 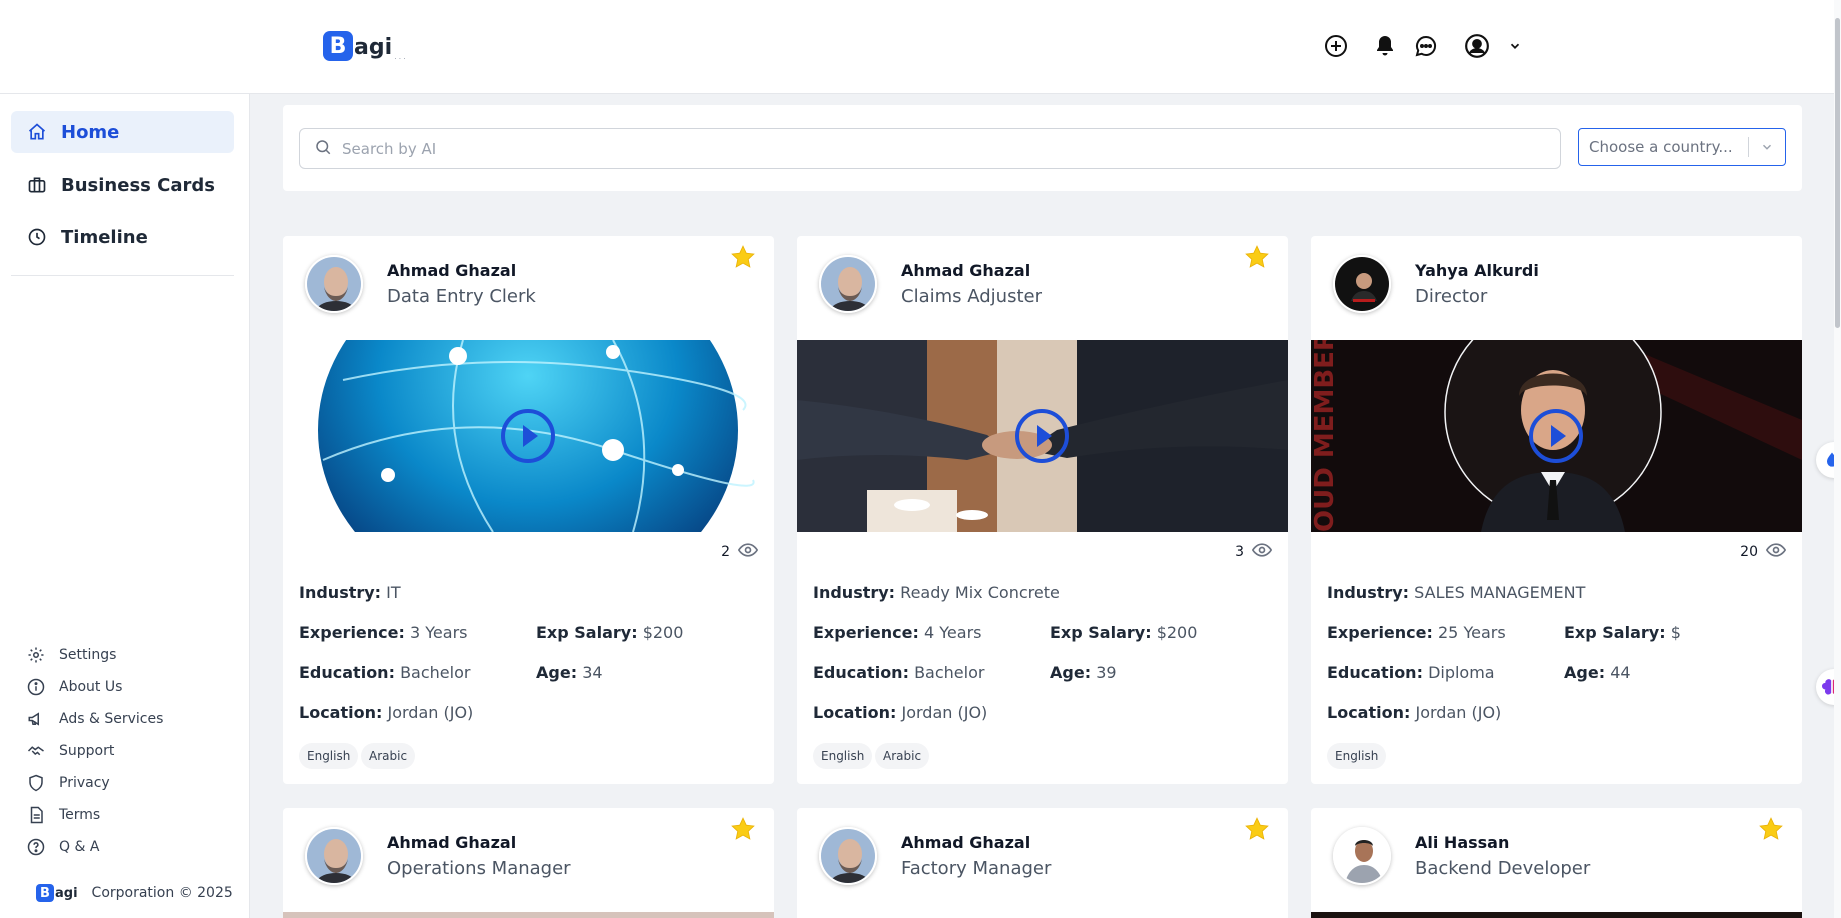 I want to click on footer-link-ads-services: Ads & Services, so click(x=95, y=719).